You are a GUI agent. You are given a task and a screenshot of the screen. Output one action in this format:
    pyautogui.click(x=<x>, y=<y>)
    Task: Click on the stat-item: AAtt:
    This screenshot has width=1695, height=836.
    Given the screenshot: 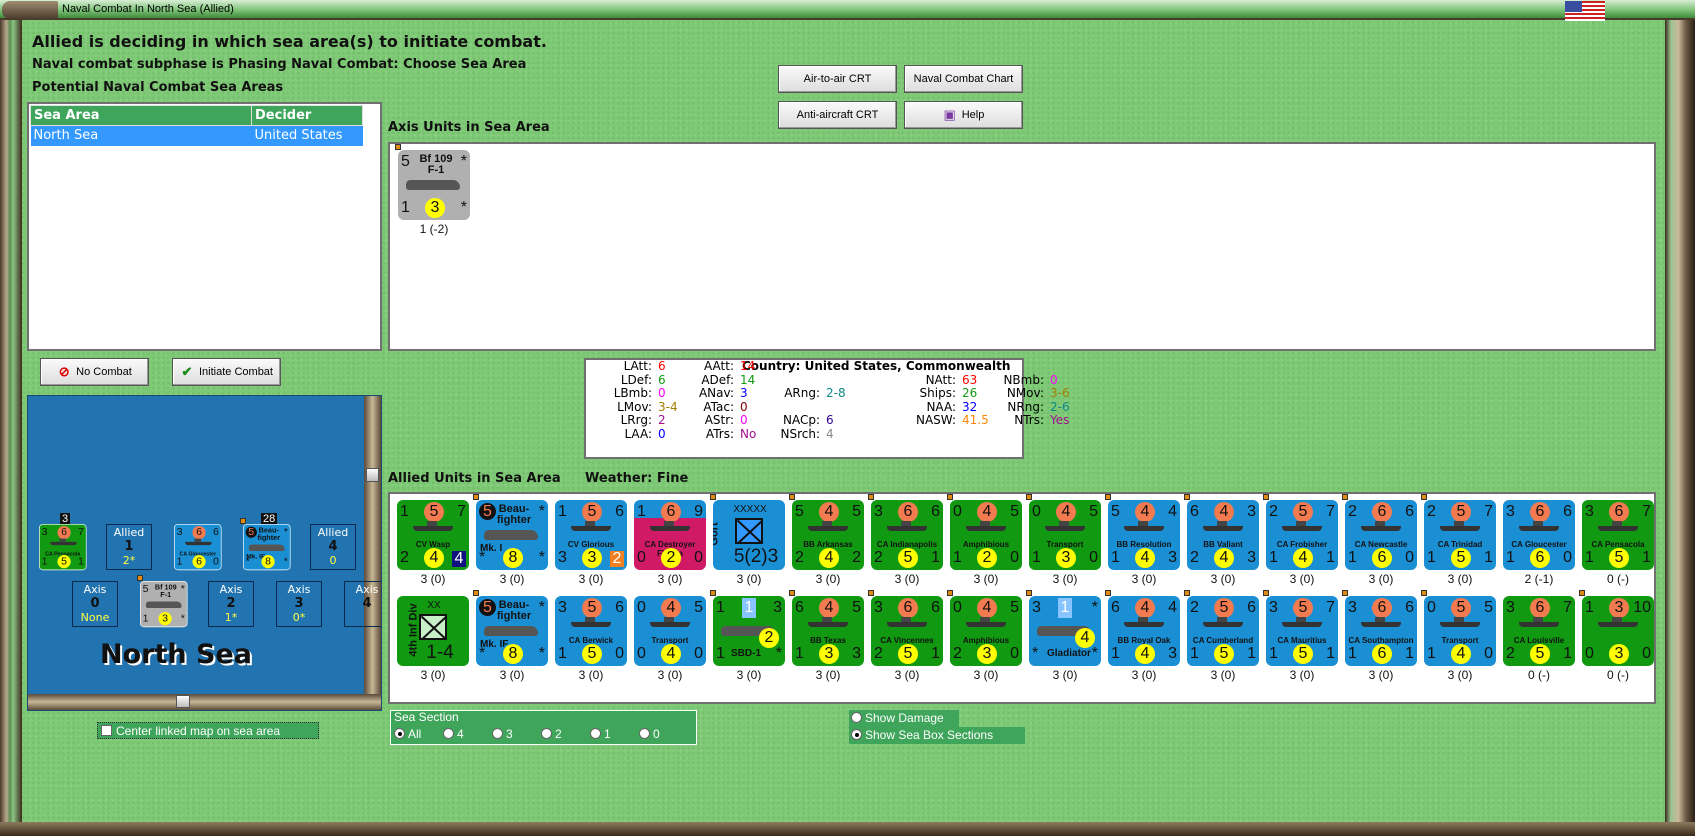 What is the action you would take?
    pyautogui.click(x=719, y=366)
    